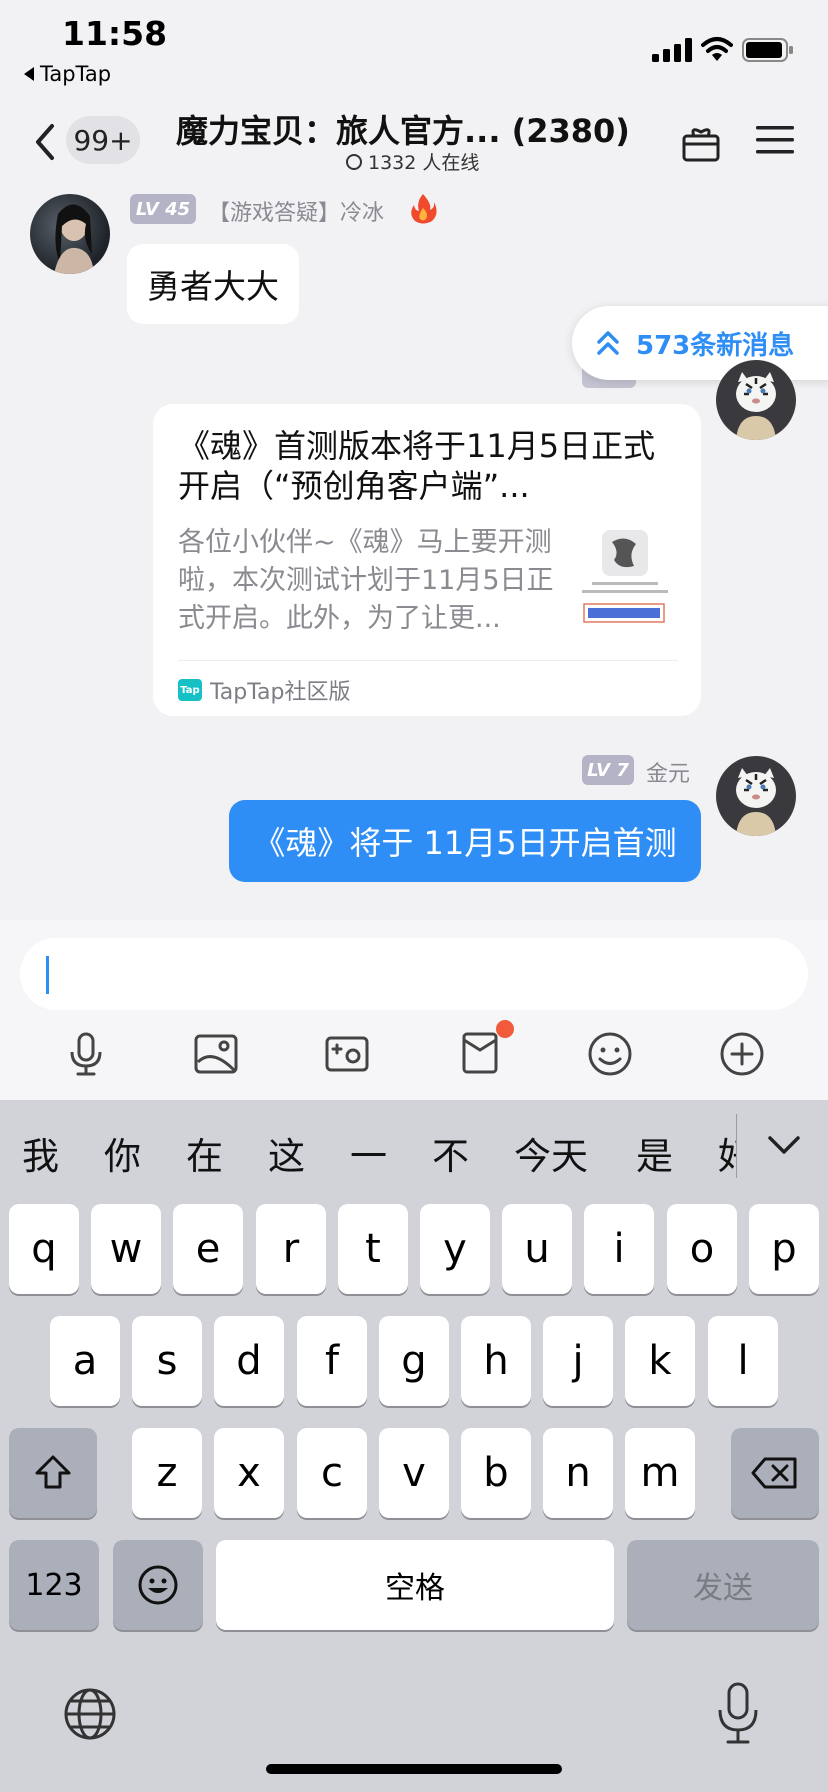 Image resolution: width=828 pixels, height=1792 pixels. I want to click on candidate-word: 这, so click(286, 1153).